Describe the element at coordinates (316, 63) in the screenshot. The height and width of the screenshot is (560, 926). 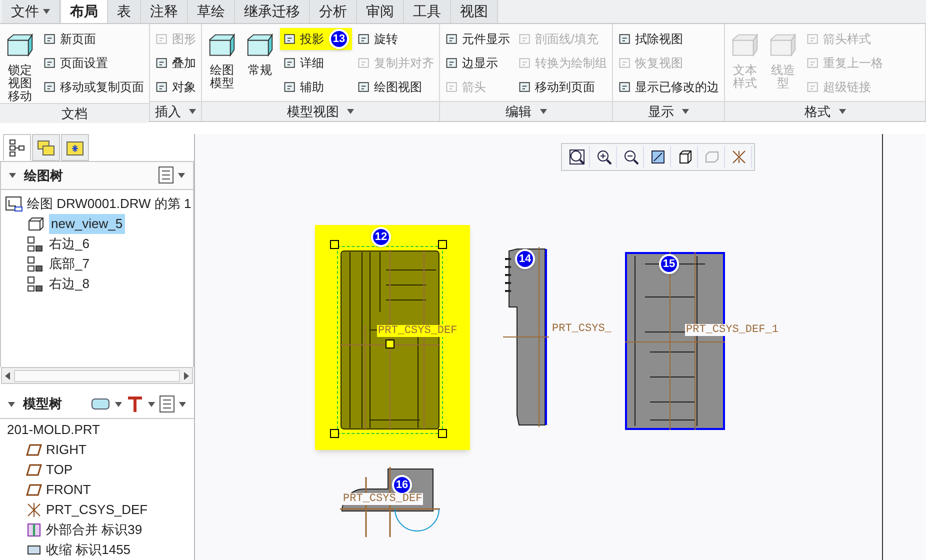
I see `ribbon-button: 详细` at that location.